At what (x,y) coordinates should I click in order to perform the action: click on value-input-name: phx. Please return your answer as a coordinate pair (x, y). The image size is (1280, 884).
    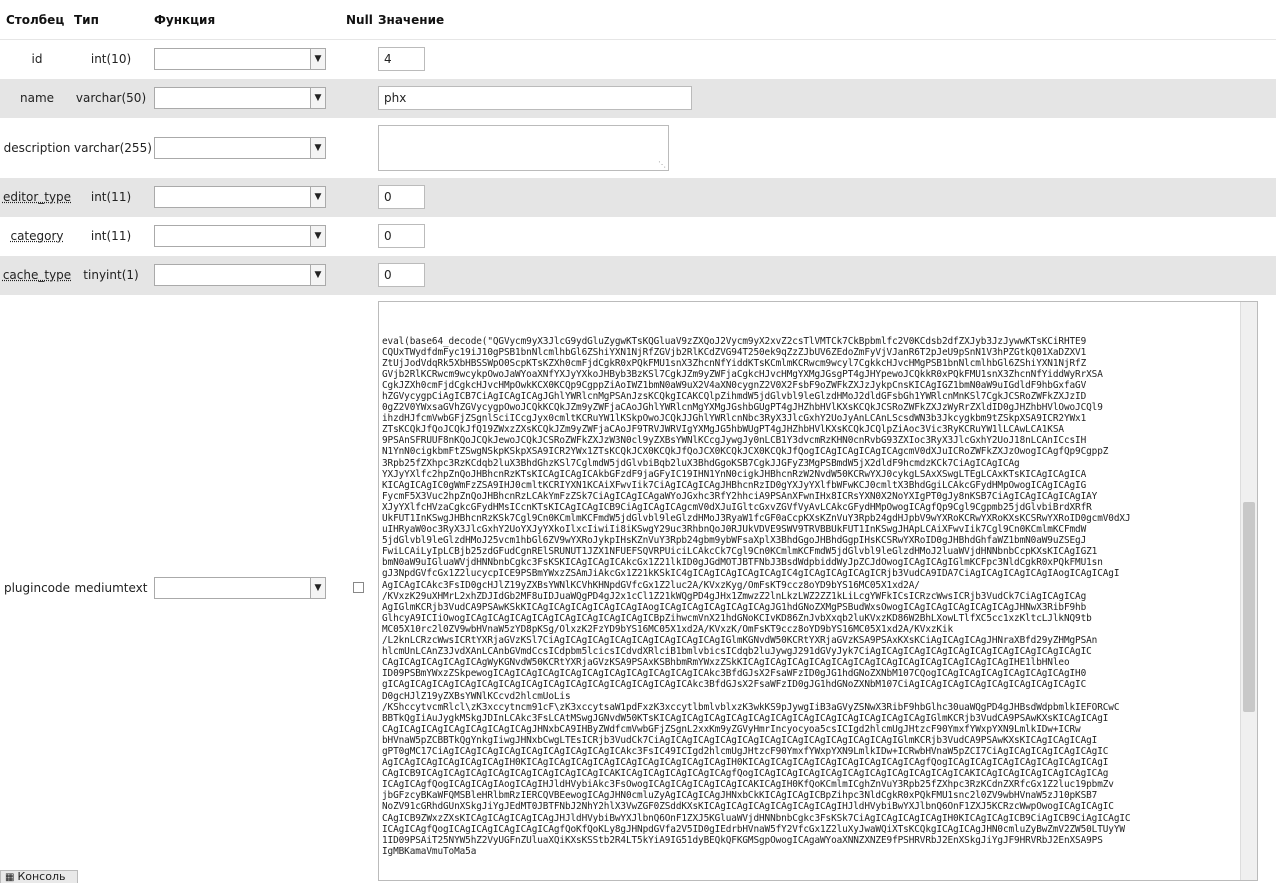
    Looking at the image, I should click on (535, 98).